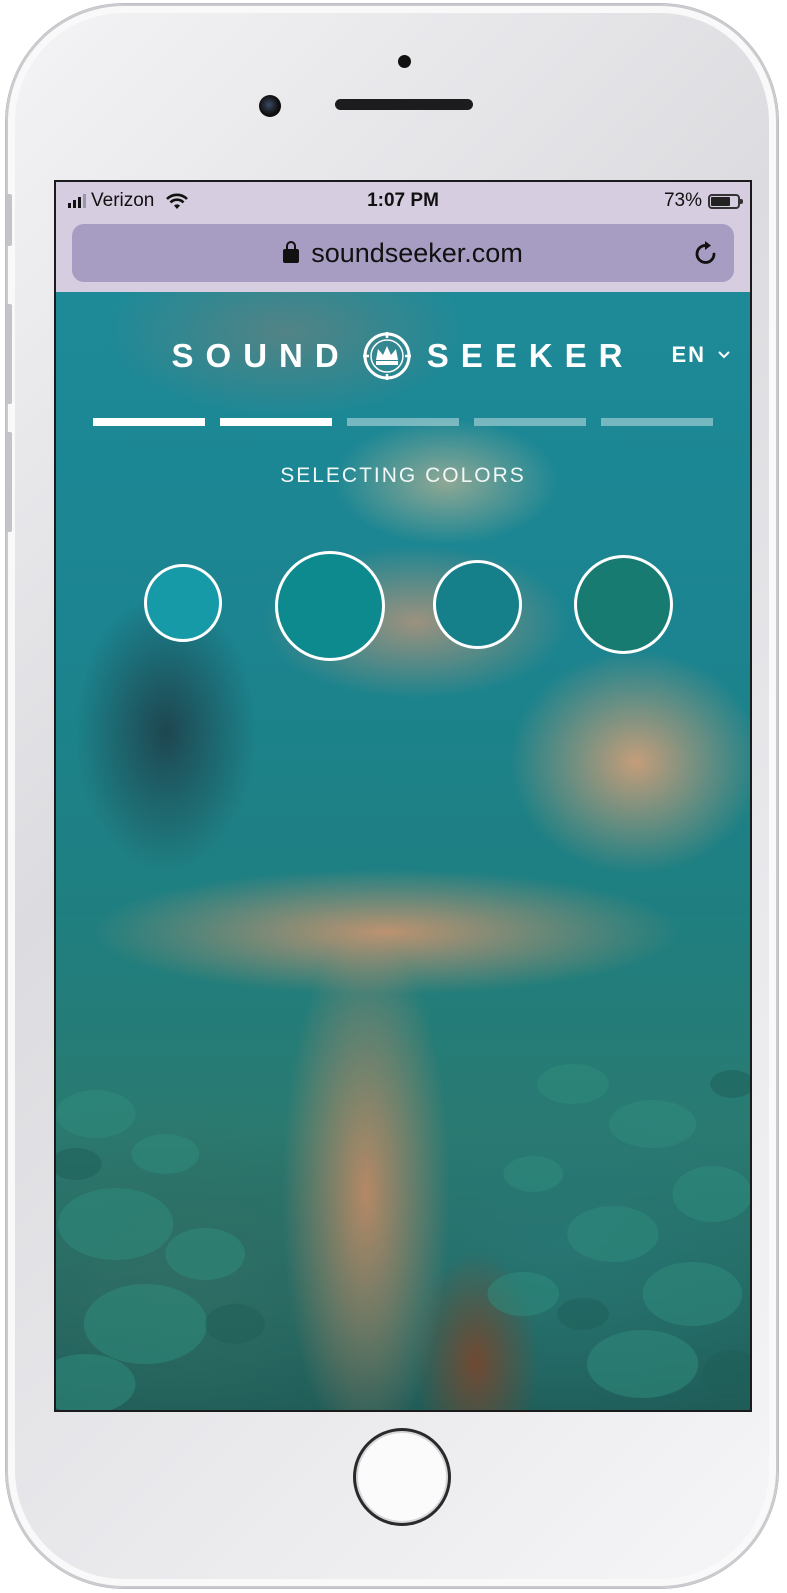 This screenshot has width=787, height=1593. What do you see at coordinates (530, 355) in the screenshot?
I see `logo-text-seeker: SEEKER` at bounding box center [530, 355].